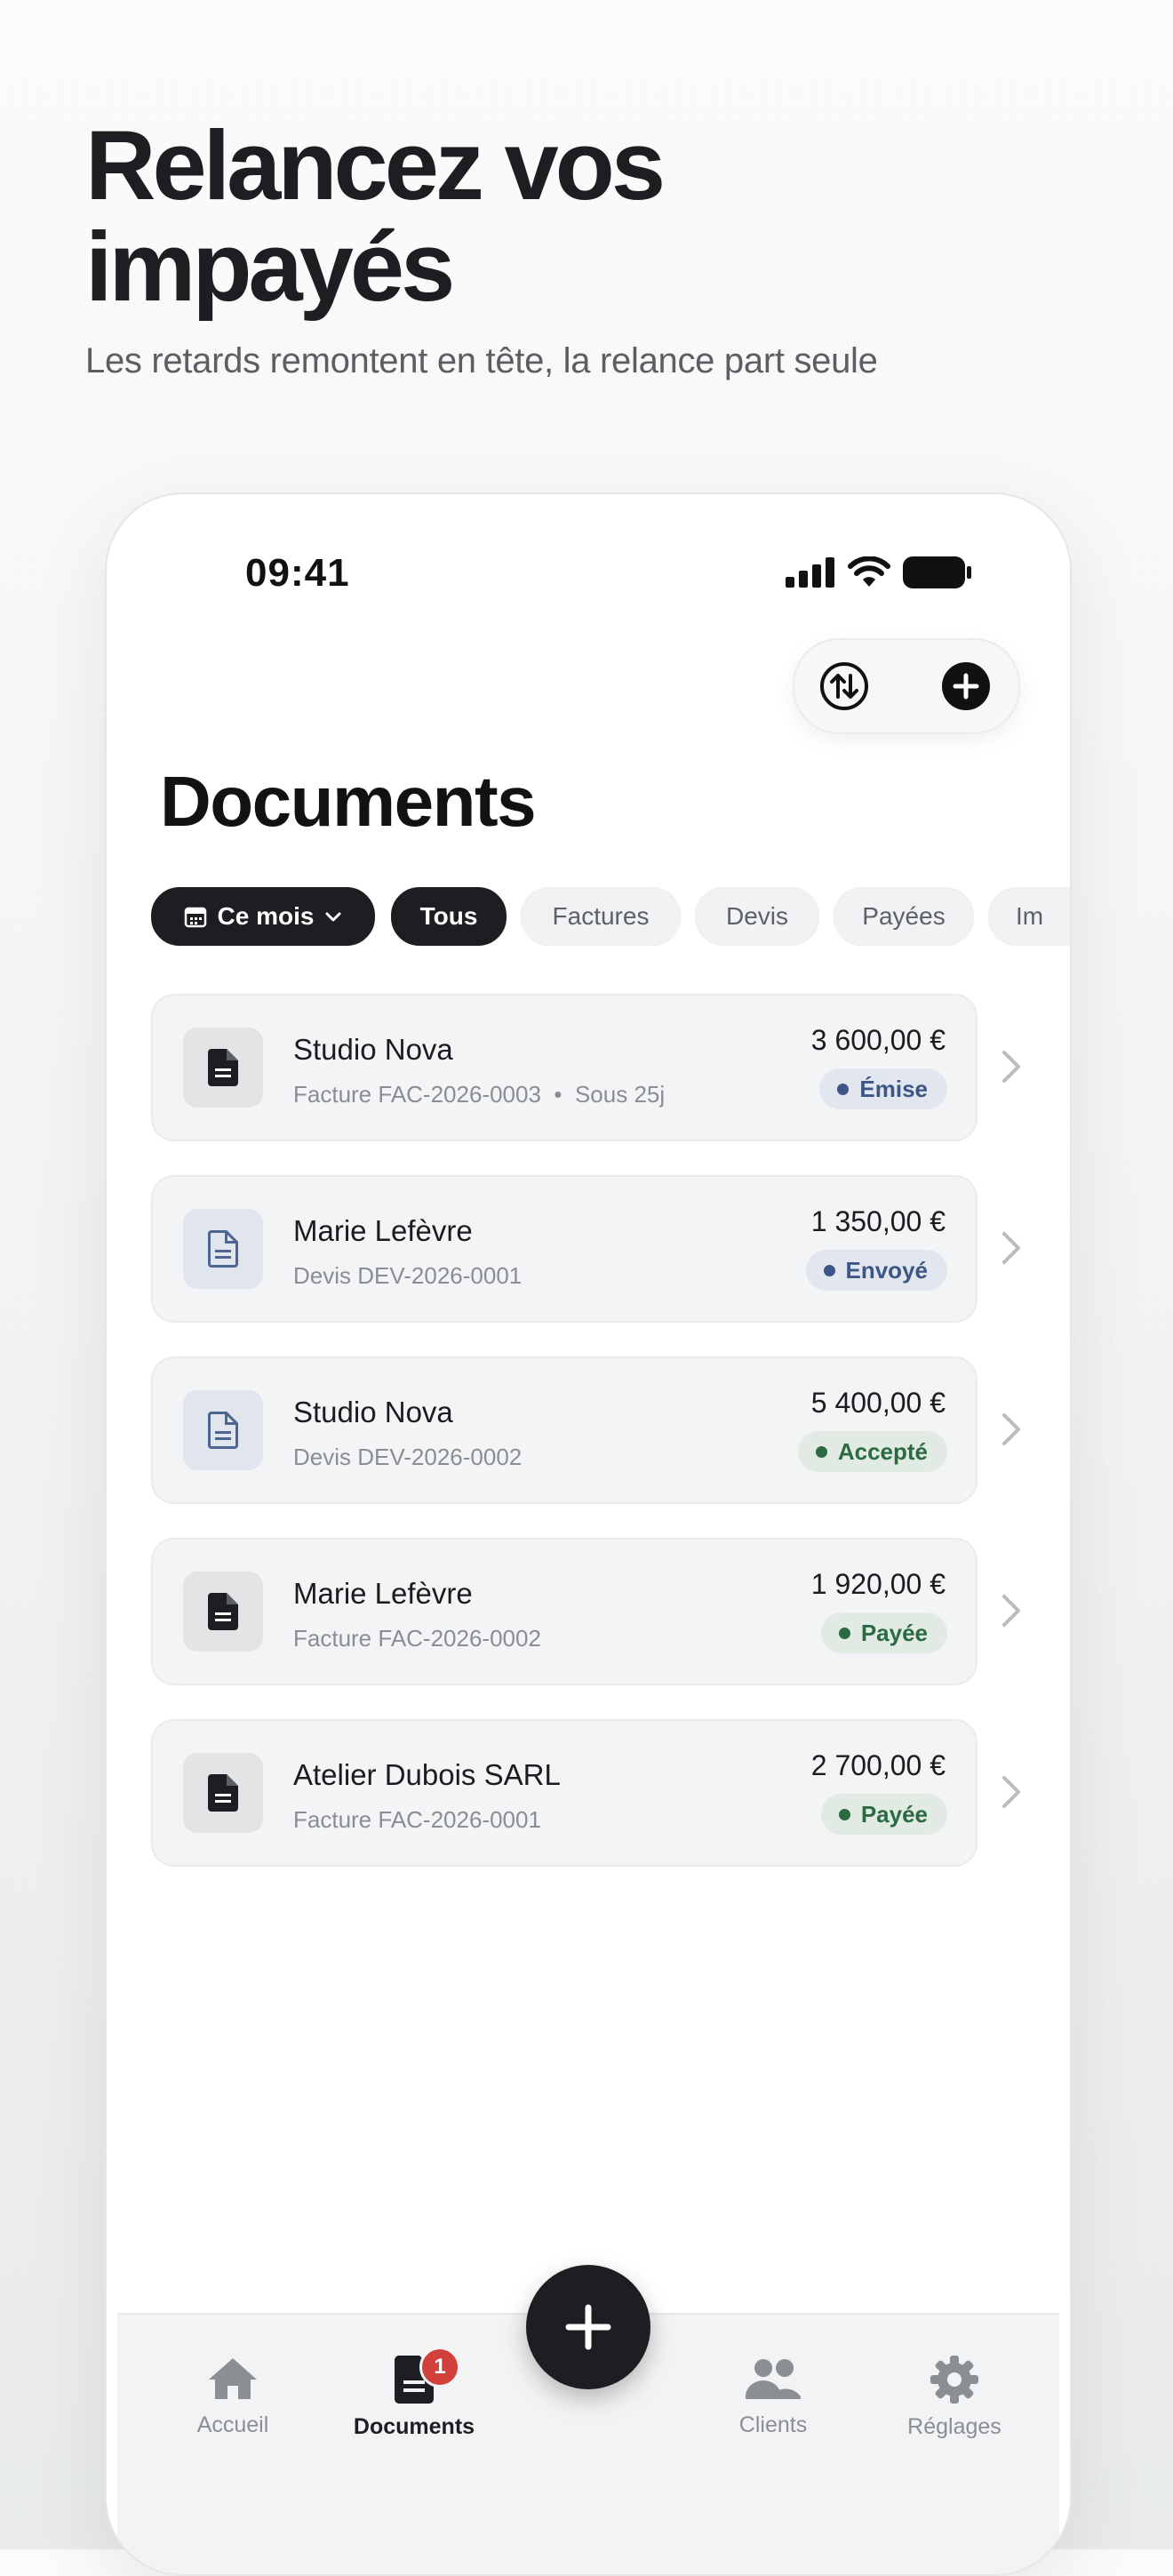 The width and height of the screenshot is (1173, 2576). I want to click on document-due: Sous 25j, so click(620, 1094).